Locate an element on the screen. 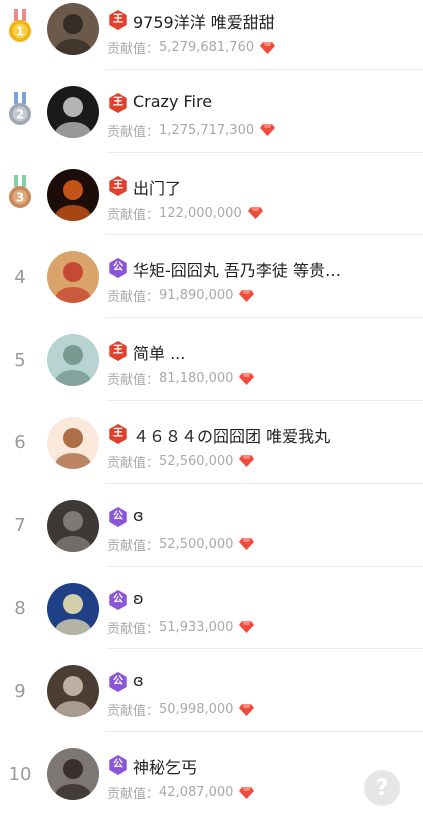  contribution-amount: 122,000,000 is located at coordinates (200, 213).